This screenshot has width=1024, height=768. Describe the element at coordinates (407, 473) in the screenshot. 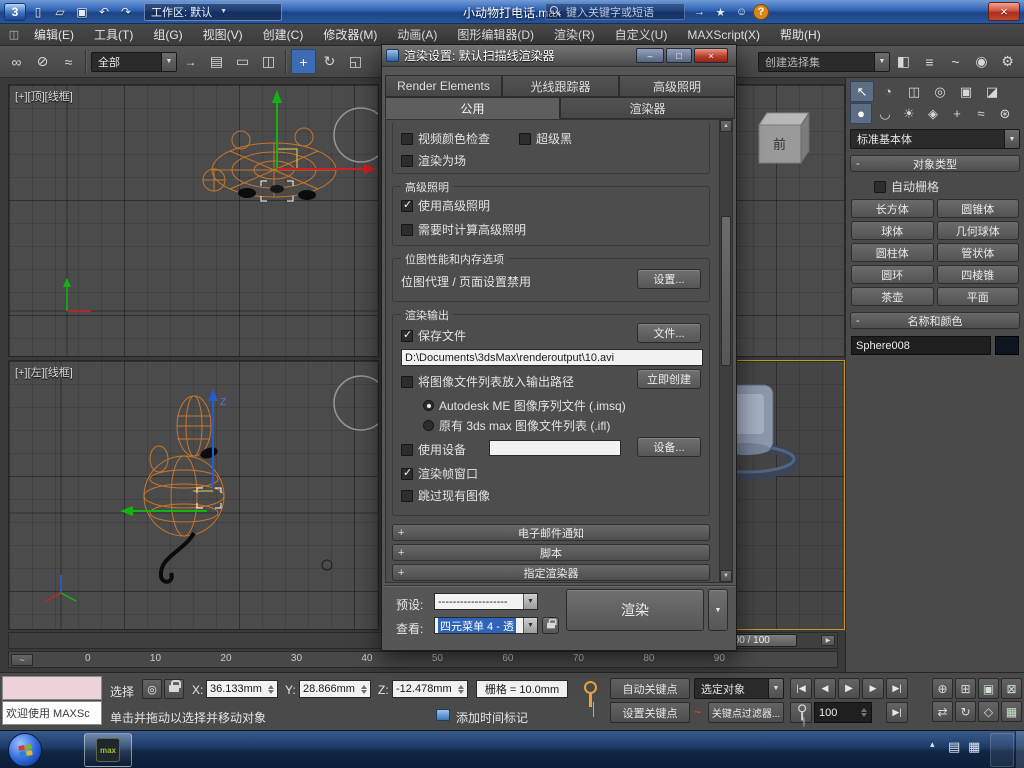

I see `frame-window-checkbox` at that location.